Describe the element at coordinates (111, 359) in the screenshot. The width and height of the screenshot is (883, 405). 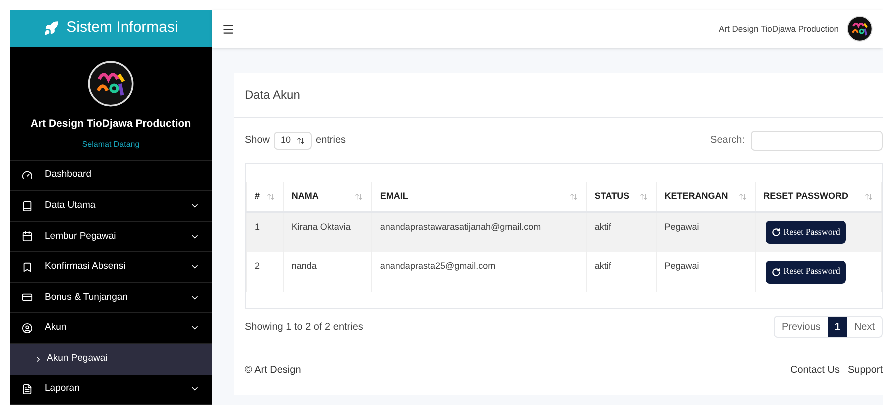
I see `submenu-item: Akun Pegawai` at that location.